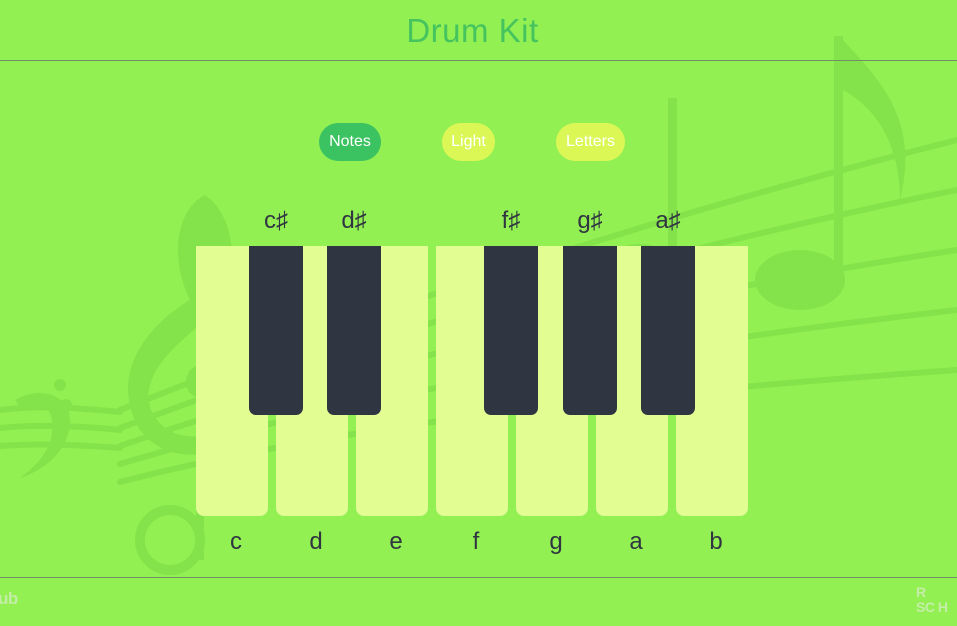 The image size is (957, 626). I want to click on footer-right-text-1: R, so click(921, 592).